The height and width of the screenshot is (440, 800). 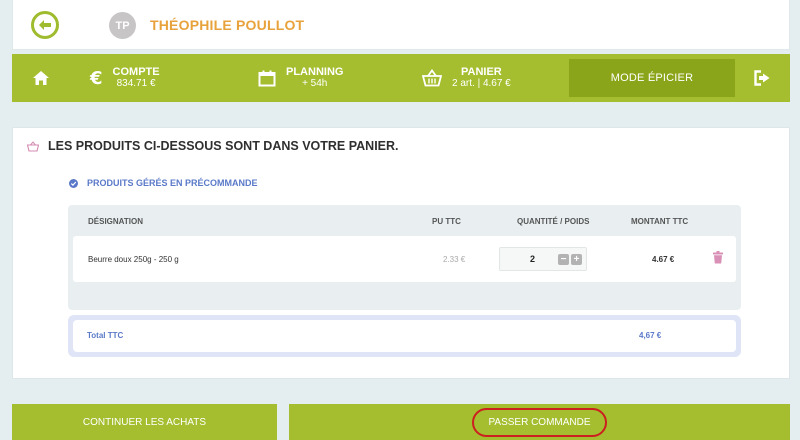 What do you see at coordinates (122, 25) in the screenshot?
I see `avatar: TP` at bounding box center [122, 25].